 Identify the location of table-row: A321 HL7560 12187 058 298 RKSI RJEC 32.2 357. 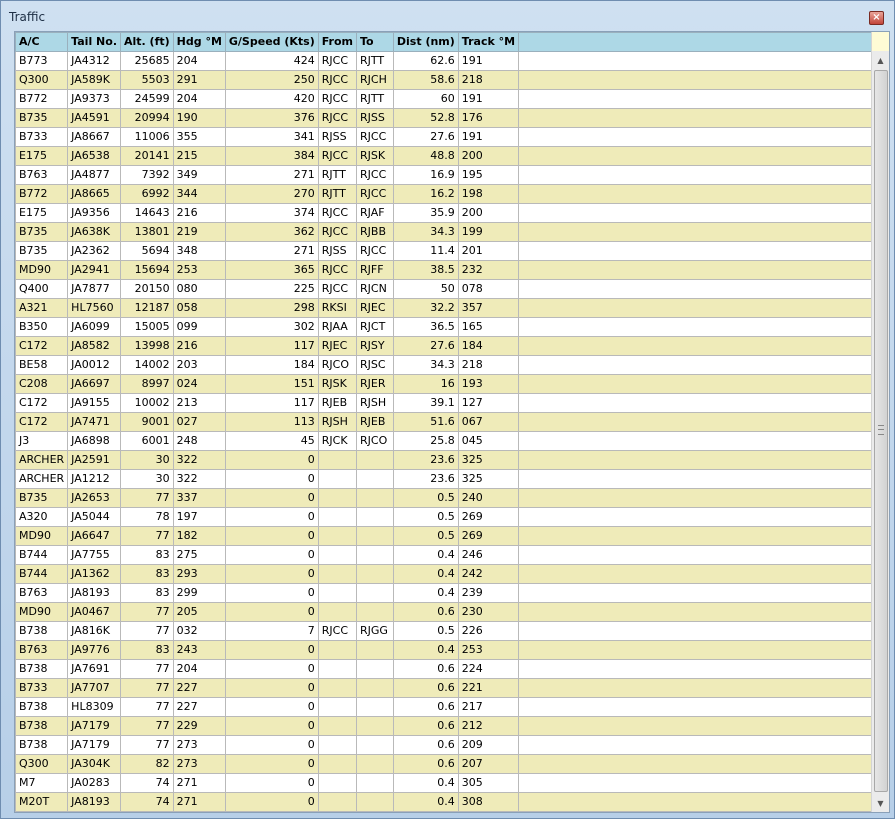
(443, 308).